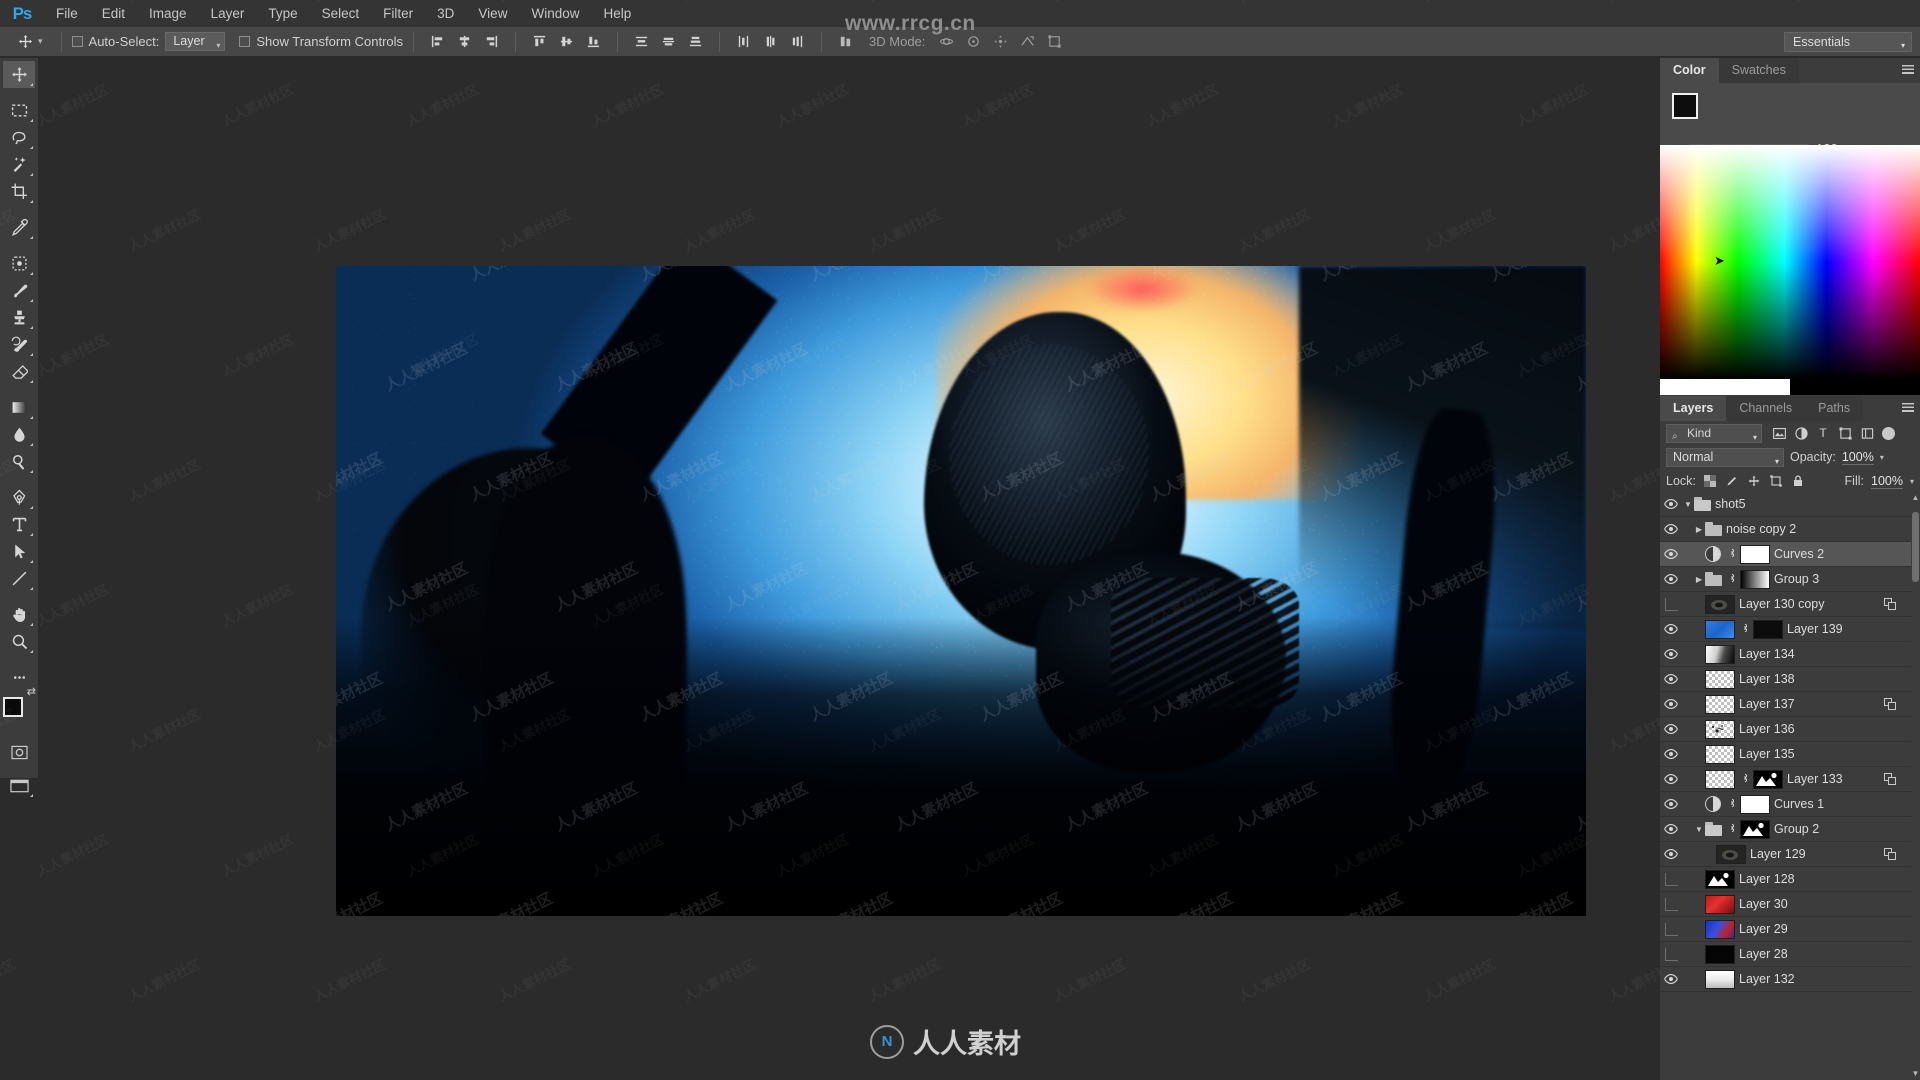 This screenshot has height=1080, width=1920. I want to click on menu-item-image: Image, so click(168, 13).